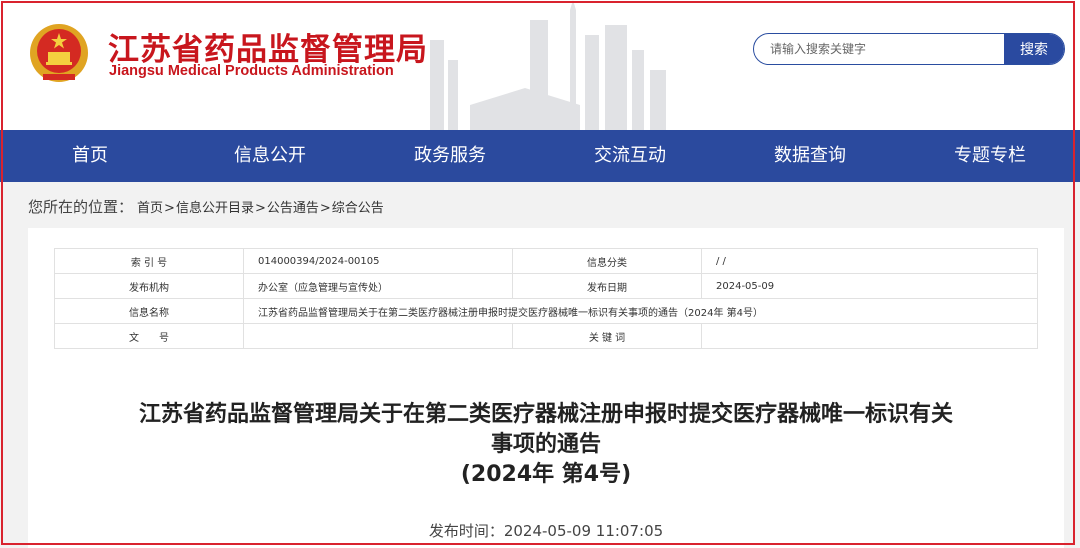 The height and width of the screenshot is (548, 1080). I want to click on breadcrumb-label: 您所在的位置：, so click(81, 207).